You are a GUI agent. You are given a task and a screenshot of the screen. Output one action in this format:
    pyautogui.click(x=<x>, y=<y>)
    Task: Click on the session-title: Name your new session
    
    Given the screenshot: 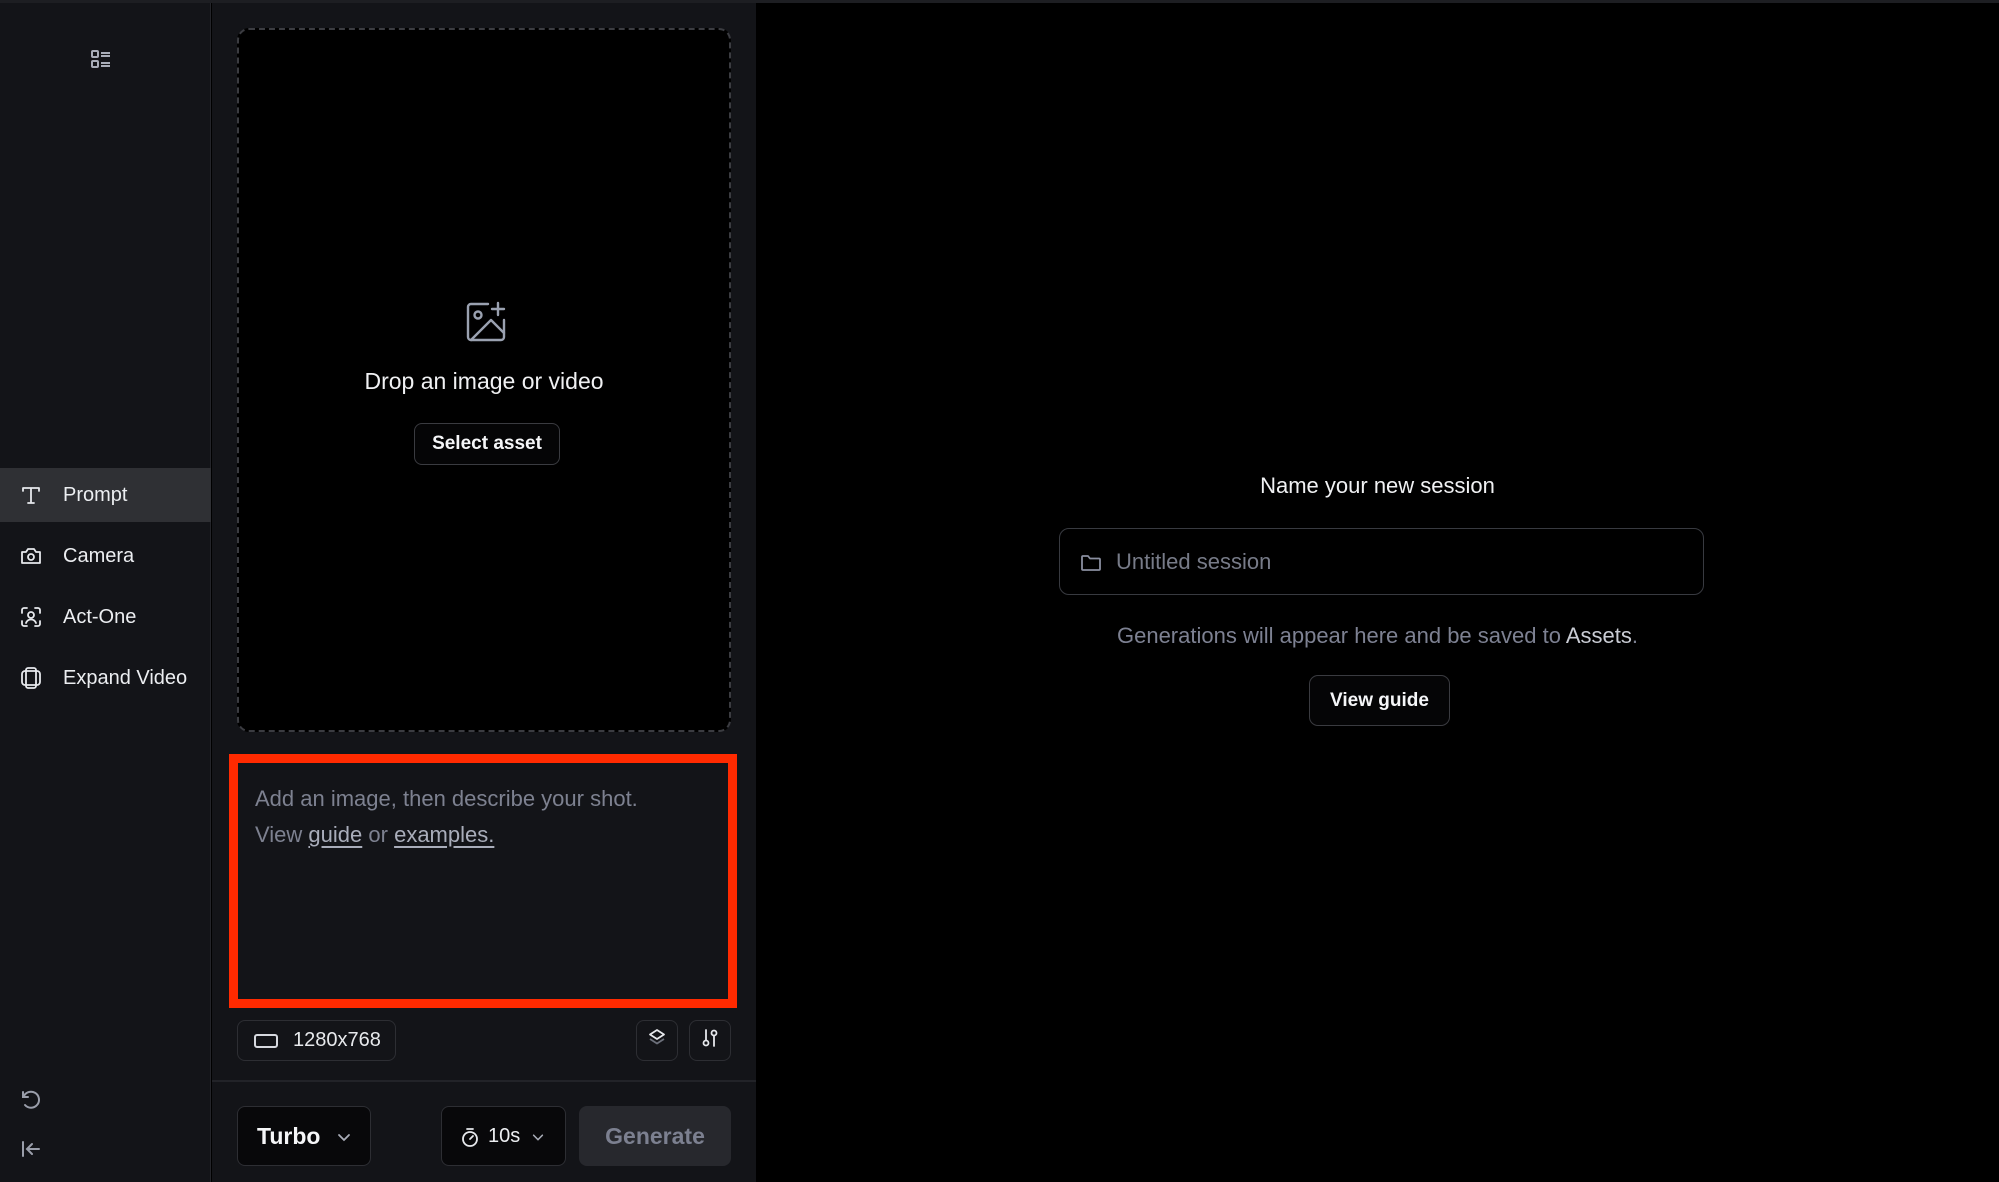 What is the action you would take?
    pyautogui.click(x=1377, y=485)
    